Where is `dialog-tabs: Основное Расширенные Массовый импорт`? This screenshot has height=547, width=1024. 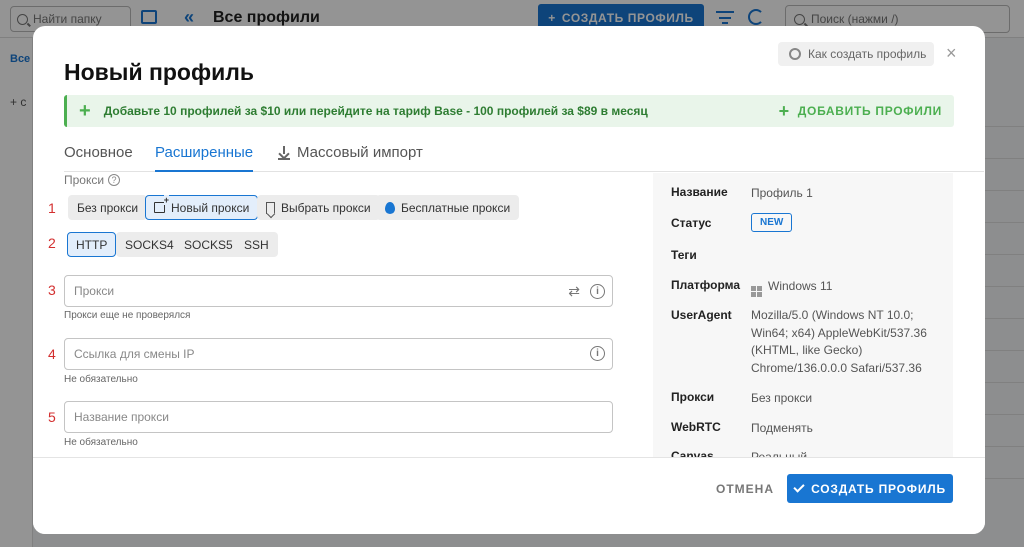
dialog-tabs: Основное Расширенные Массовый импорт is located at coordinates (524, 154).